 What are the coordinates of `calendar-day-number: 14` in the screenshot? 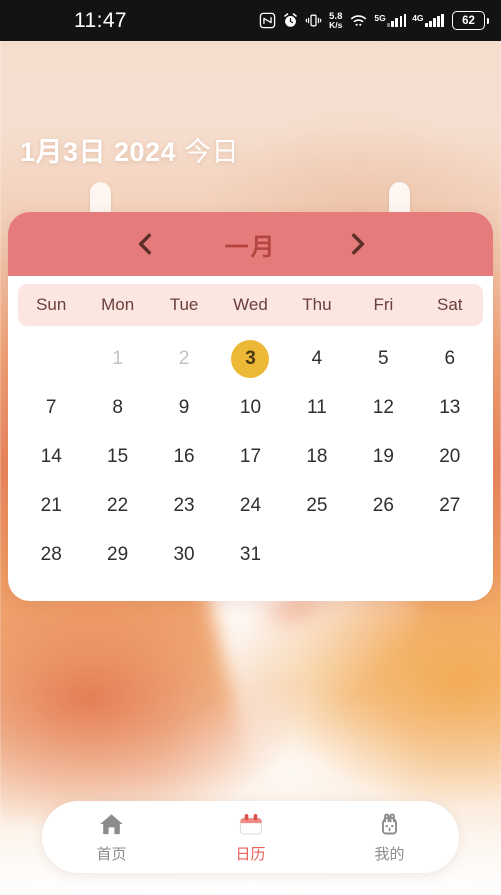 It's located at (51, 456).